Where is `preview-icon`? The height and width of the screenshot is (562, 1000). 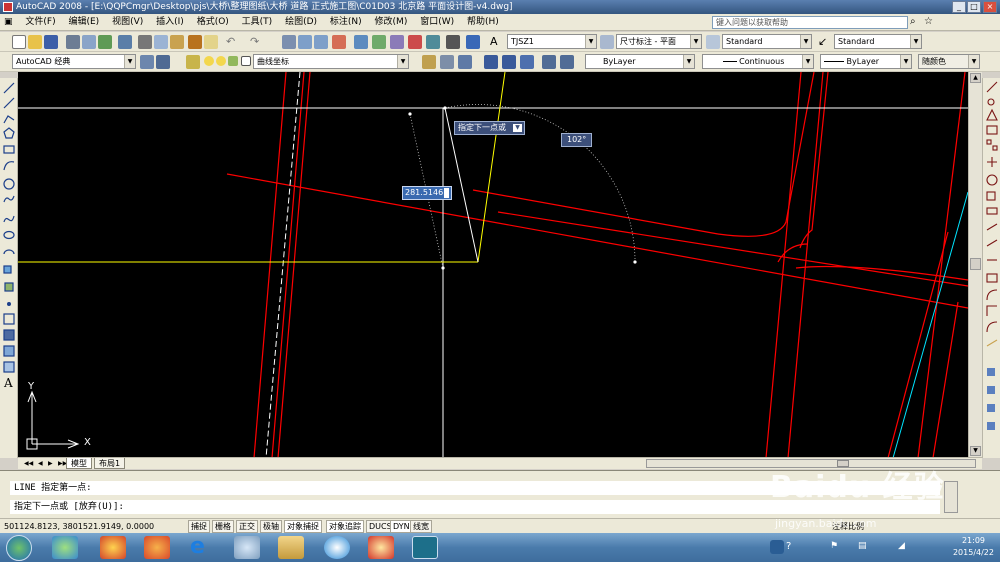 preview-icon is located at coordinates (89, 42).